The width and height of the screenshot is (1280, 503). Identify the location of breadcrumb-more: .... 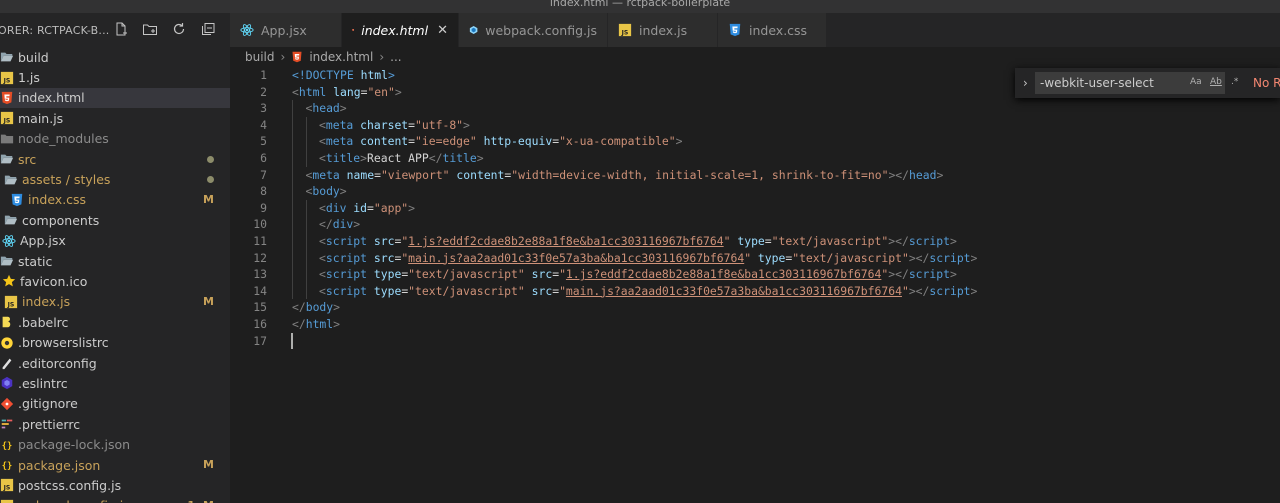
(395, 57).